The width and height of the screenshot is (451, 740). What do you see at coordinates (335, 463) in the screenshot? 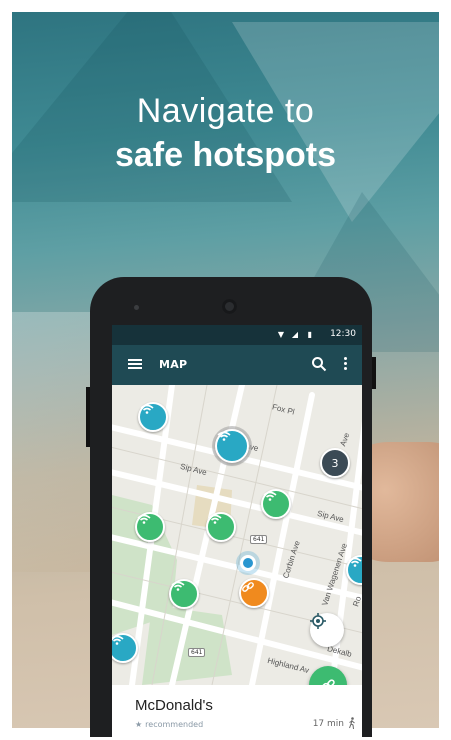
I see `hotspot-cluster: 3` at bounding box center [335, 463].